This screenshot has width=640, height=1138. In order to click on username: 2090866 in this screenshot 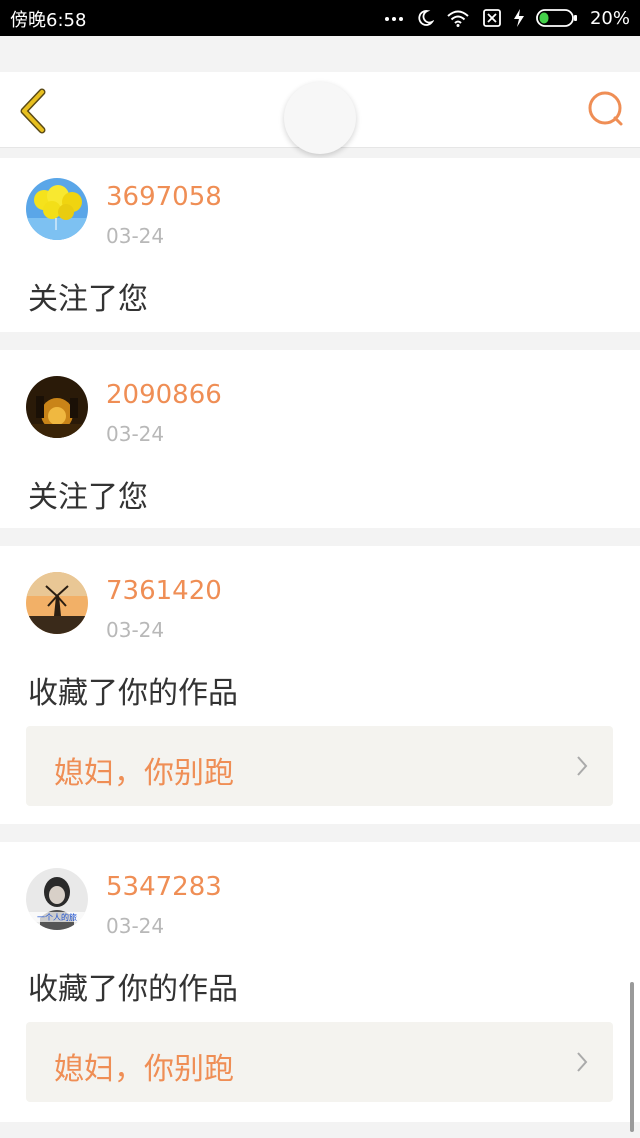, I will do `click(164, 395)`.